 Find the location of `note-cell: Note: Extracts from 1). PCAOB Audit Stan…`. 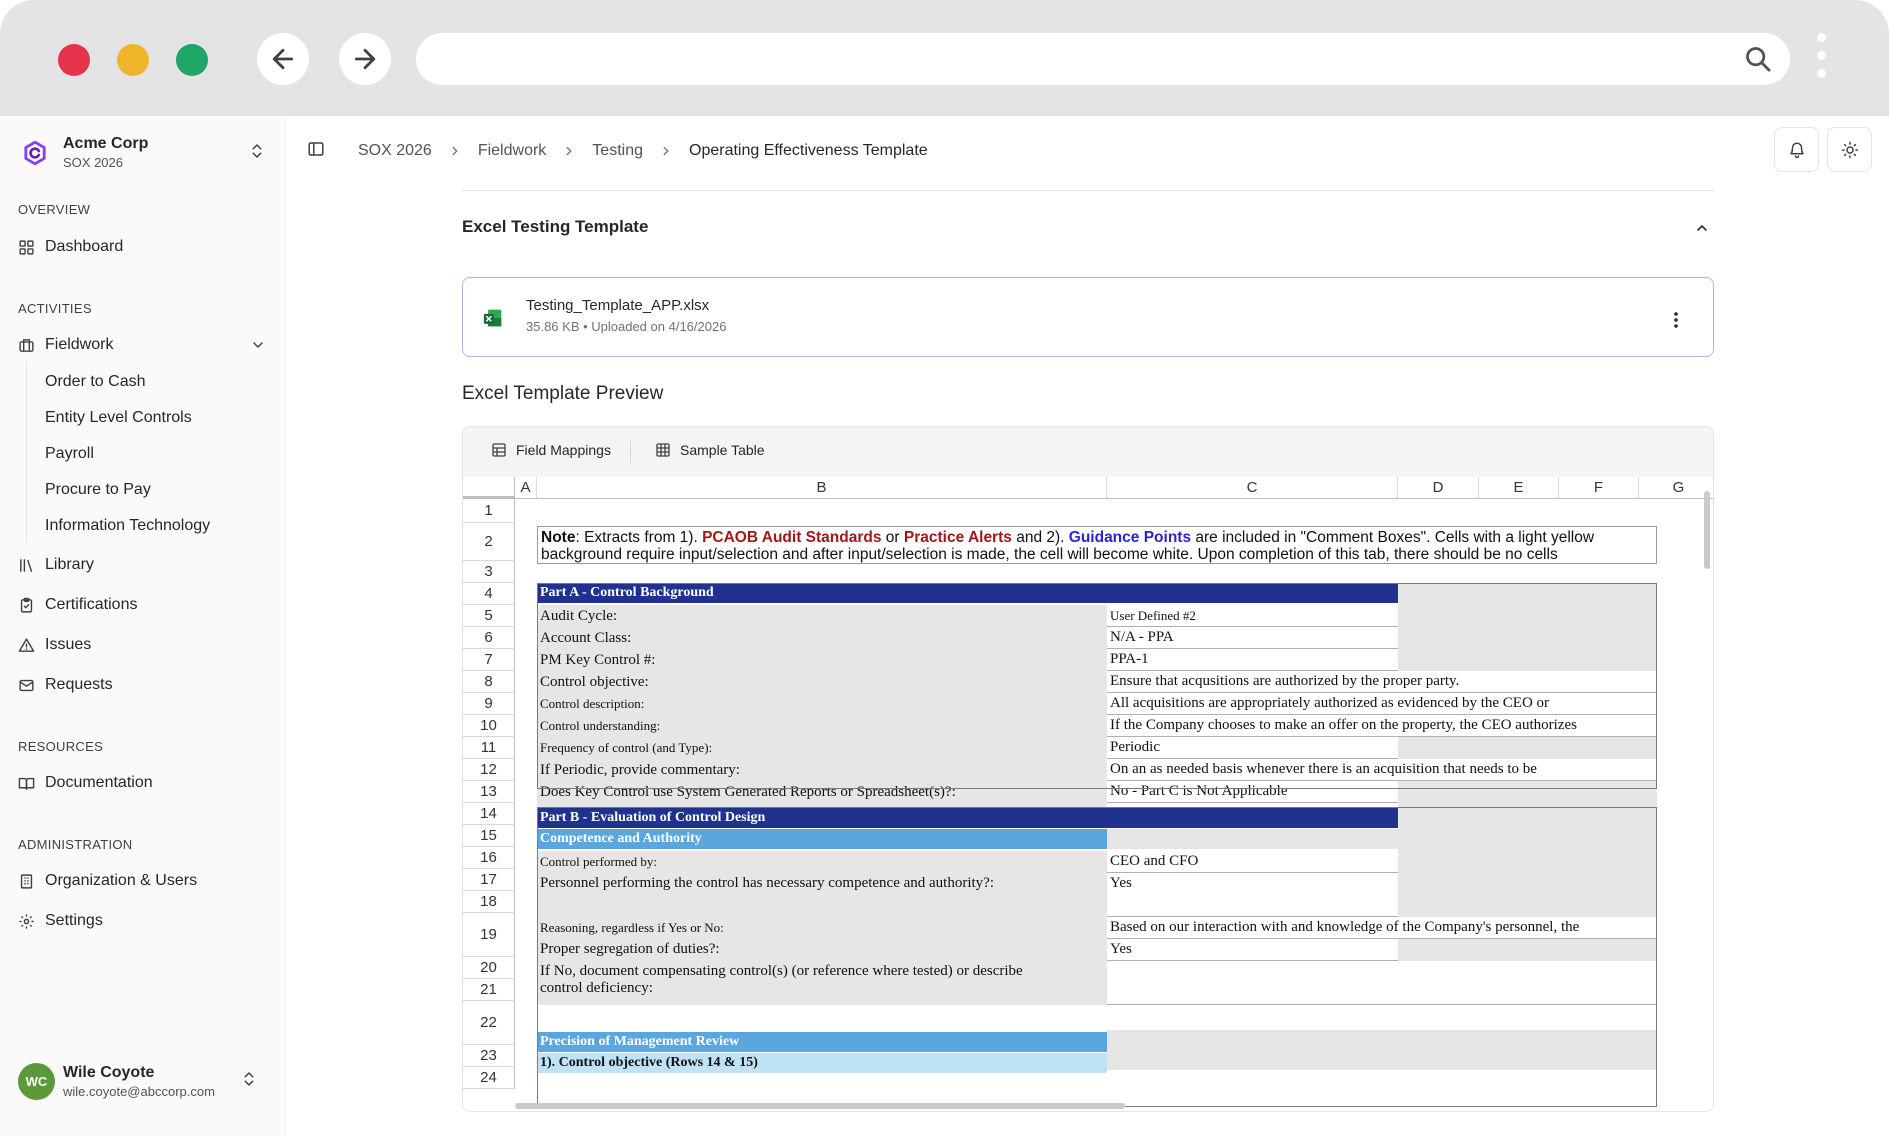

note-cell: Note: Extracts from 1). PCAOB Audit Stan… is located at coordinates (1097, 545).